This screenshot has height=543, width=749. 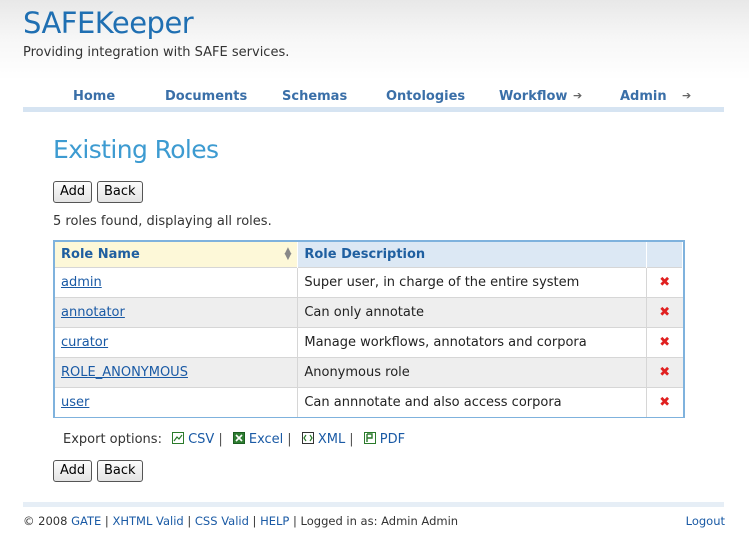 I want to click on export-label: Export options:, so click(x=112, y=439).